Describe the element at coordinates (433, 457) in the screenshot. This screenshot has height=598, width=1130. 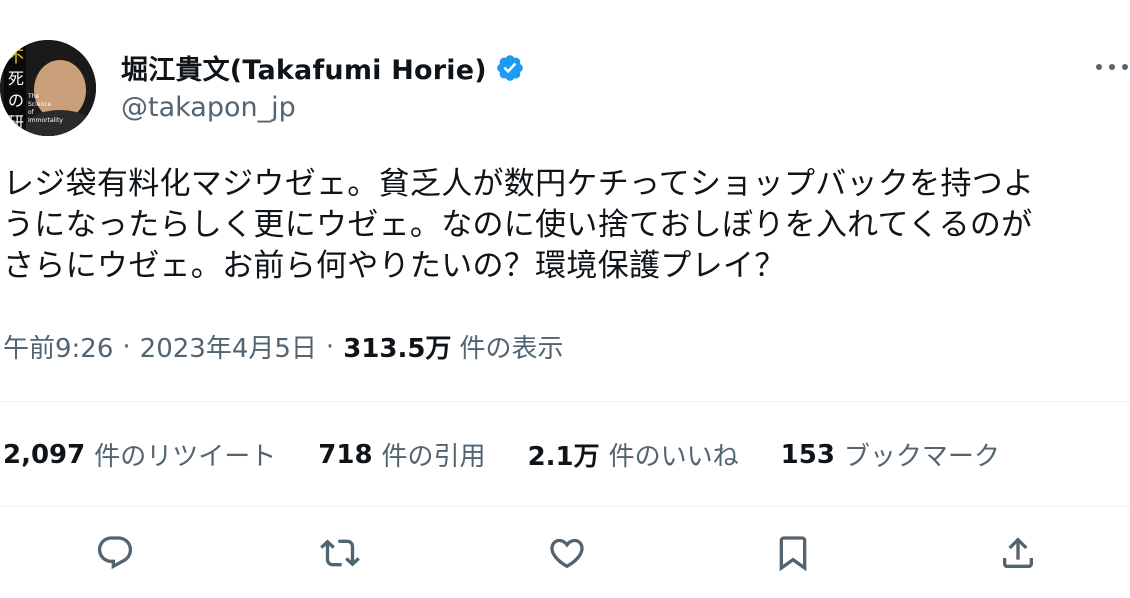
I see `quotes-label: 件の引用` at that location.